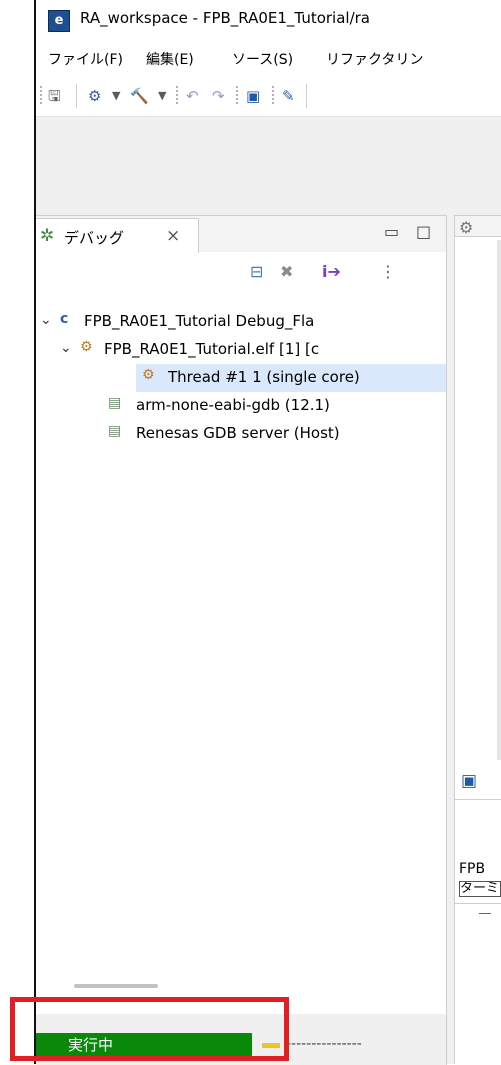  I want to click on tree-label-launch: FPB_RA0E1_Tutorial Debug_Fla, so click(199, 321).